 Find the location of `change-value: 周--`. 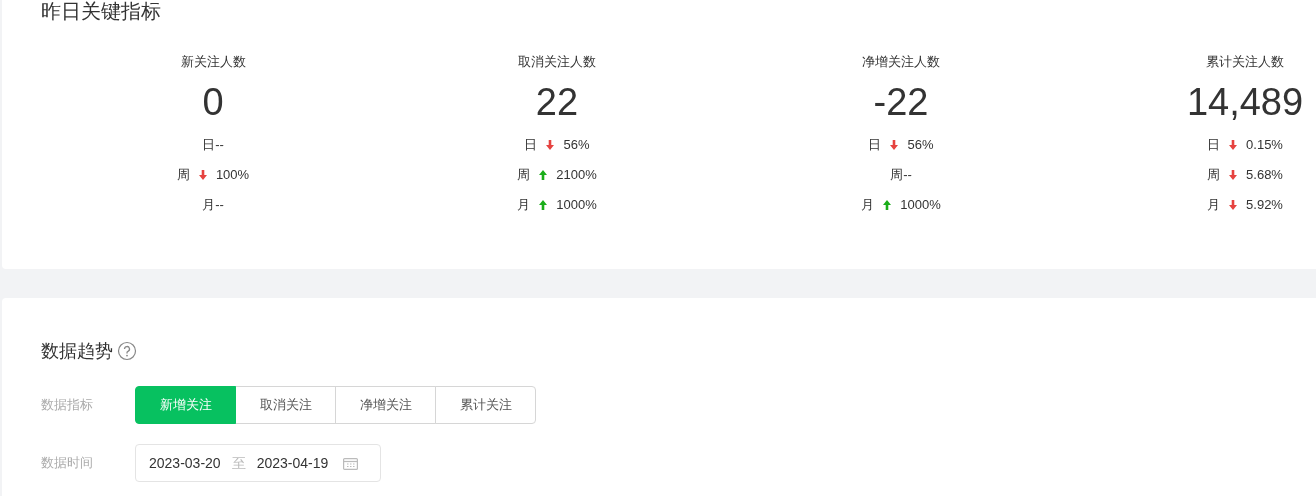

change-value: 周-- is located at coordinates (901, 175).